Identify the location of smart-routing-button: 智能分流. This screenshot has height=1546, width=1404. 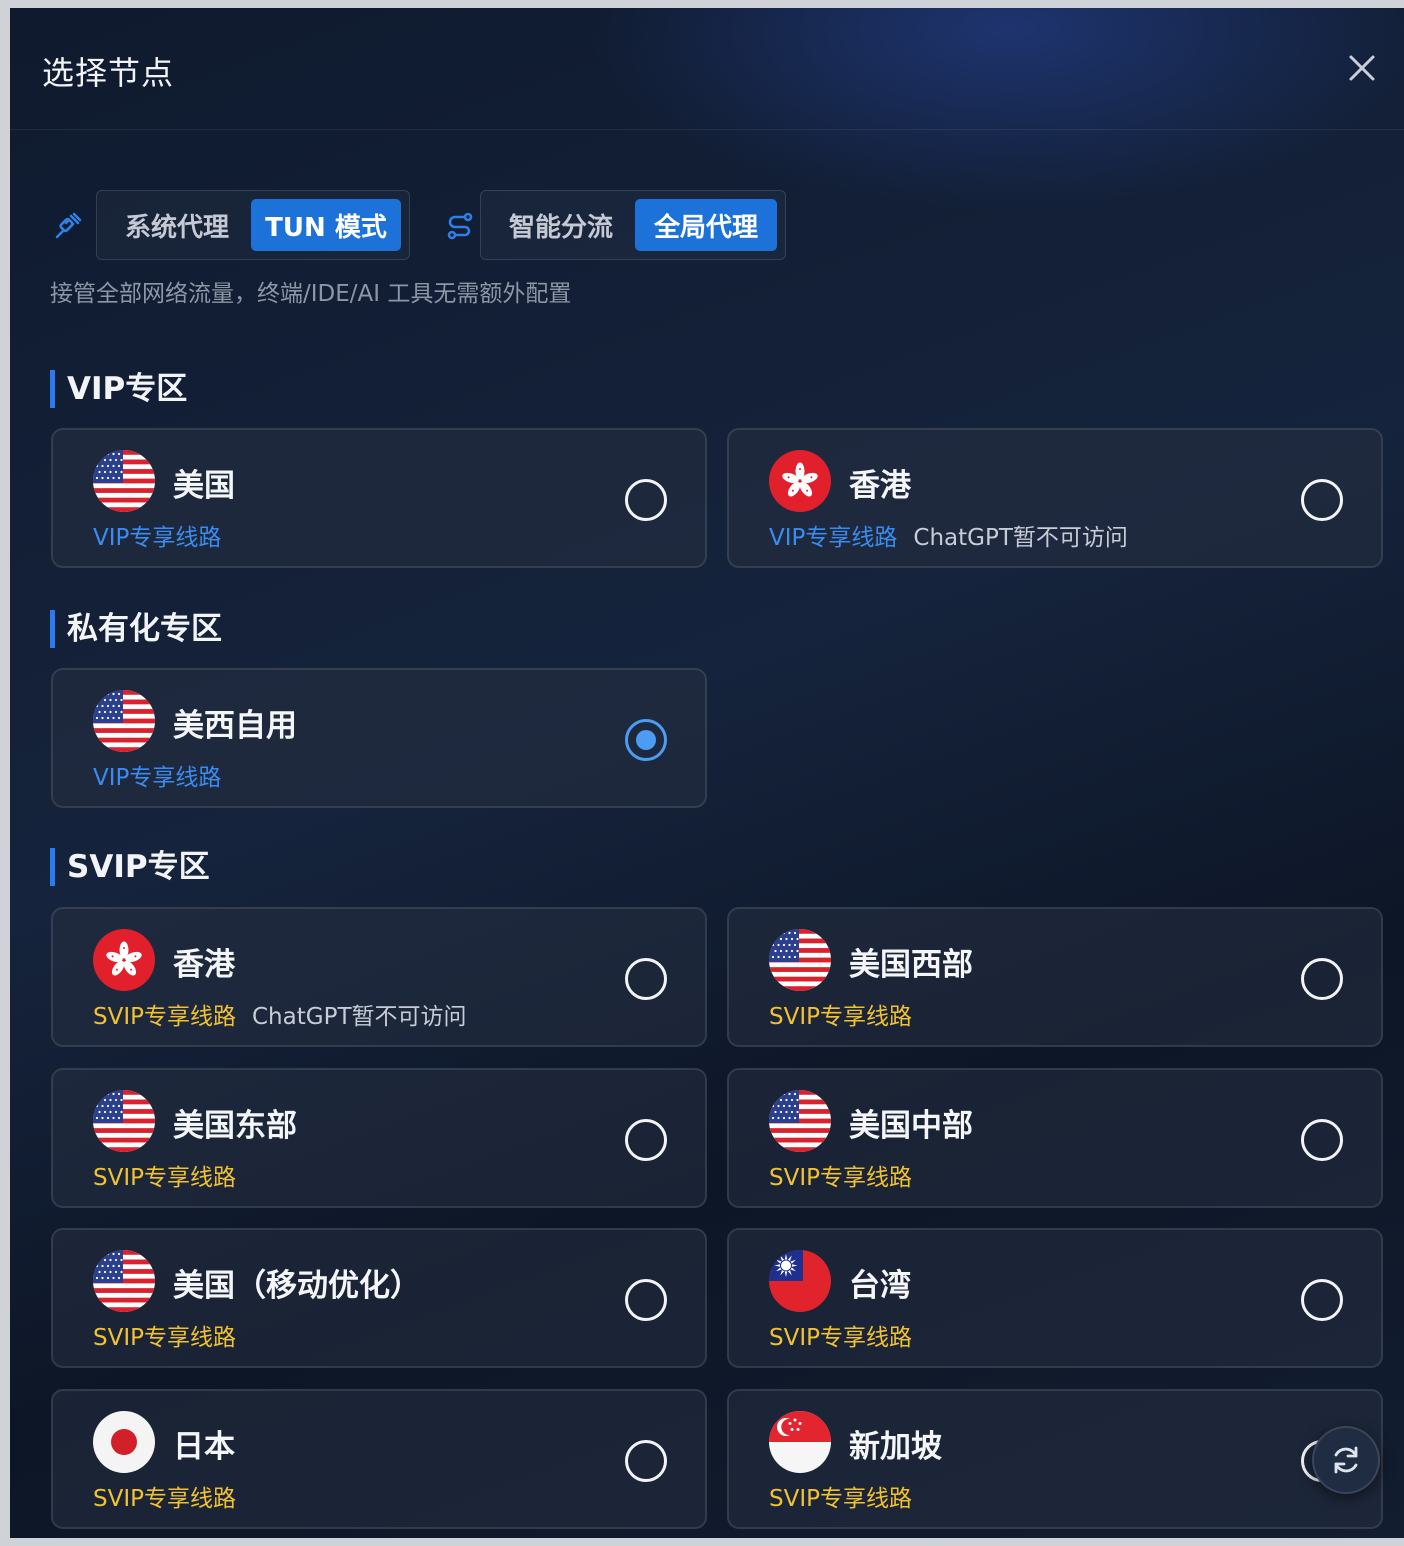
(561, 225).